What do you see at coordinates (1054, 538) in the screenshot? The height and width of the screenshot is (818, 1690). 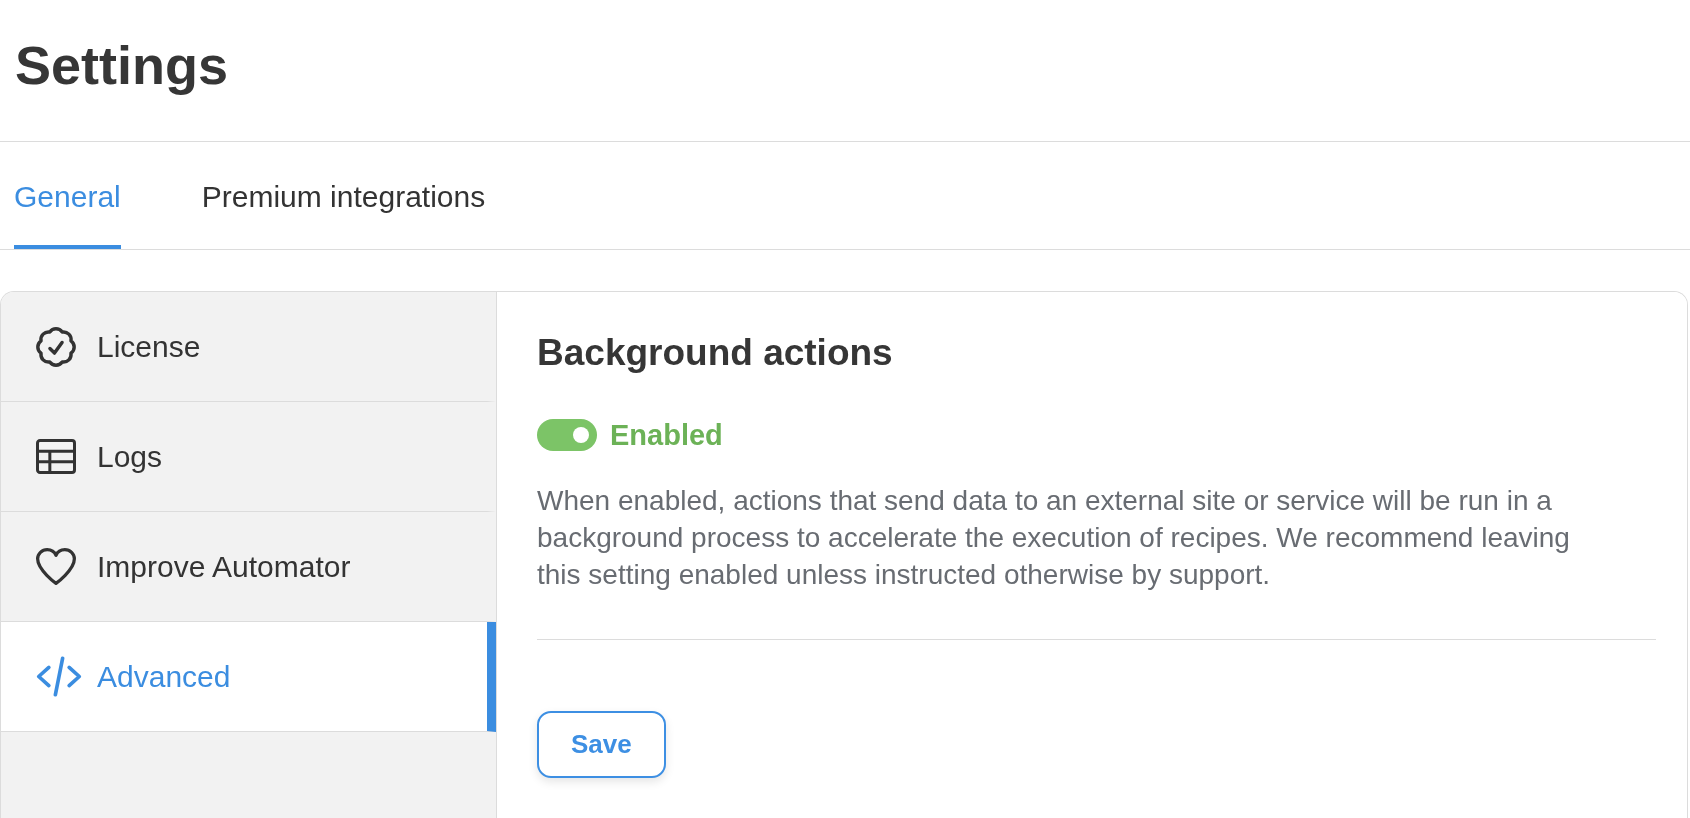 I see `setting-description: When enabled, actions that send data to an external site or service will be run in a background process to accelerate the execution of recipes. We recommend leaving this setting enabled unless instructed otherwise by support.` at bounding box center [1054, 538].